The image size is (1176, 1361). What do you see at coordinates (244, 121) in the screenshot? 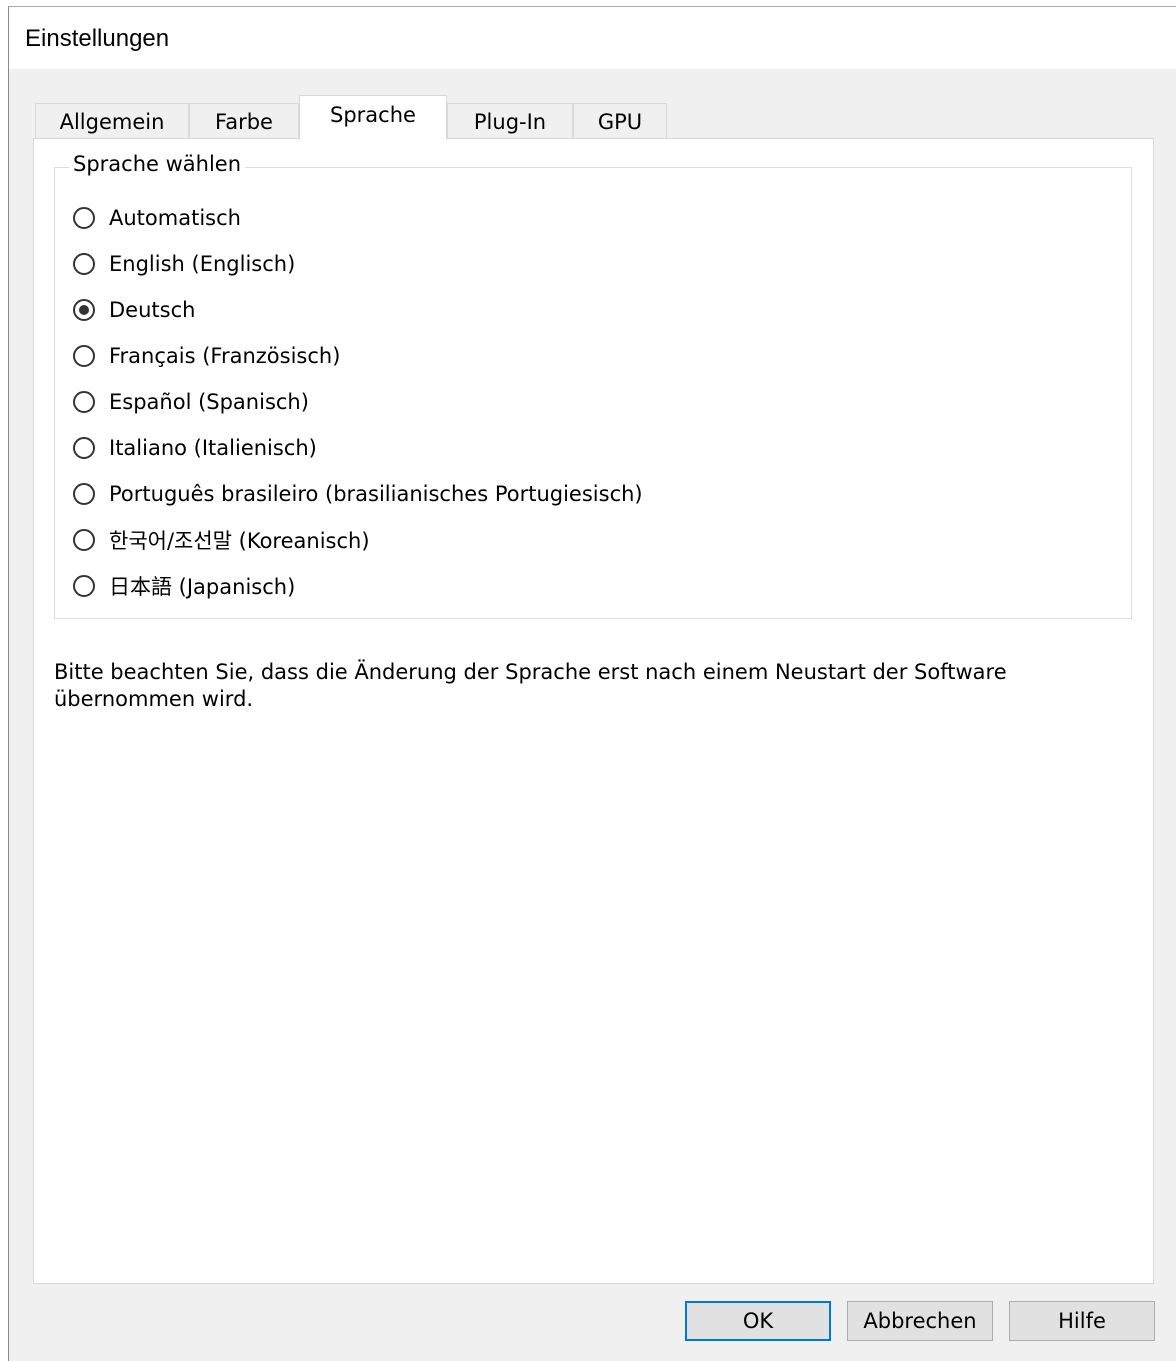
I see `tab-farbe: Farbe` at bounding box center [244, 121].